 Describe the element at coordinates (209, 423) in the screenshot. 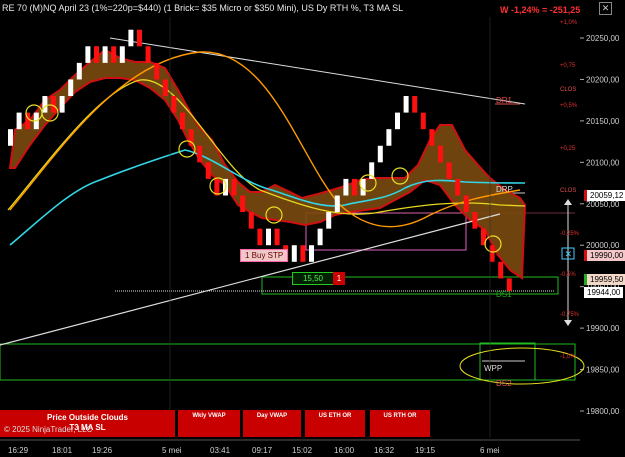

I see `wkly-vwap-button: Wkly VWAP` at that location.